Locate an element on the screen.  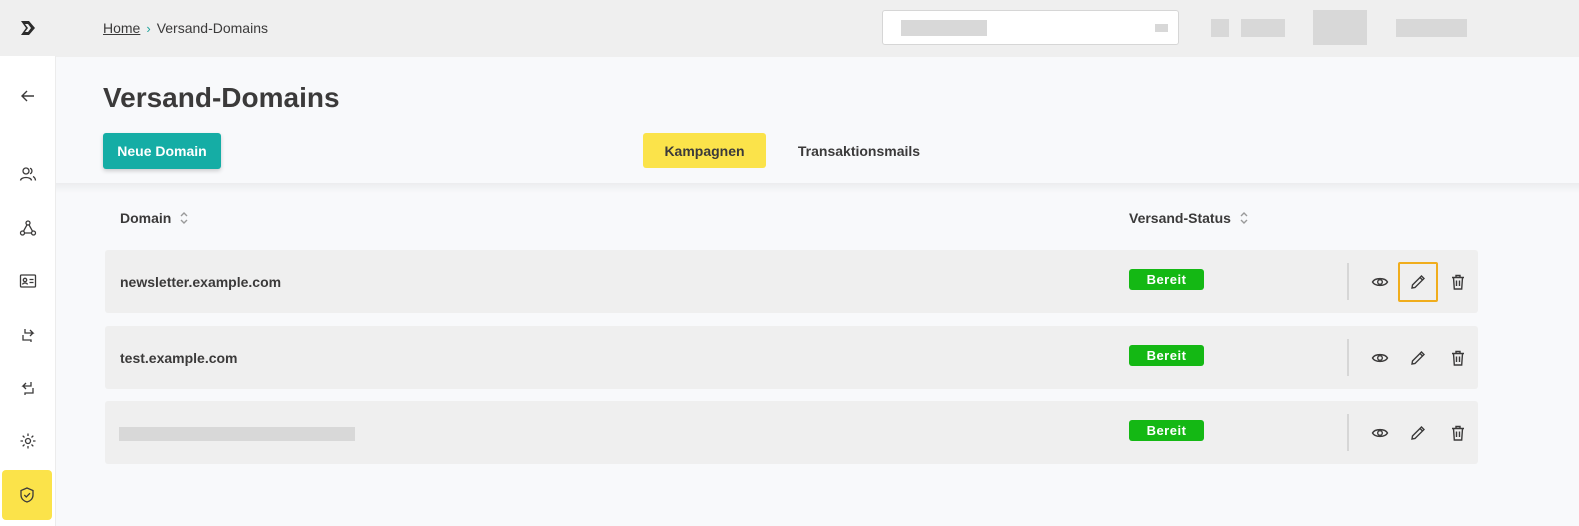
column-header-status: Versand-Status is located at coordinates (1189, 218).